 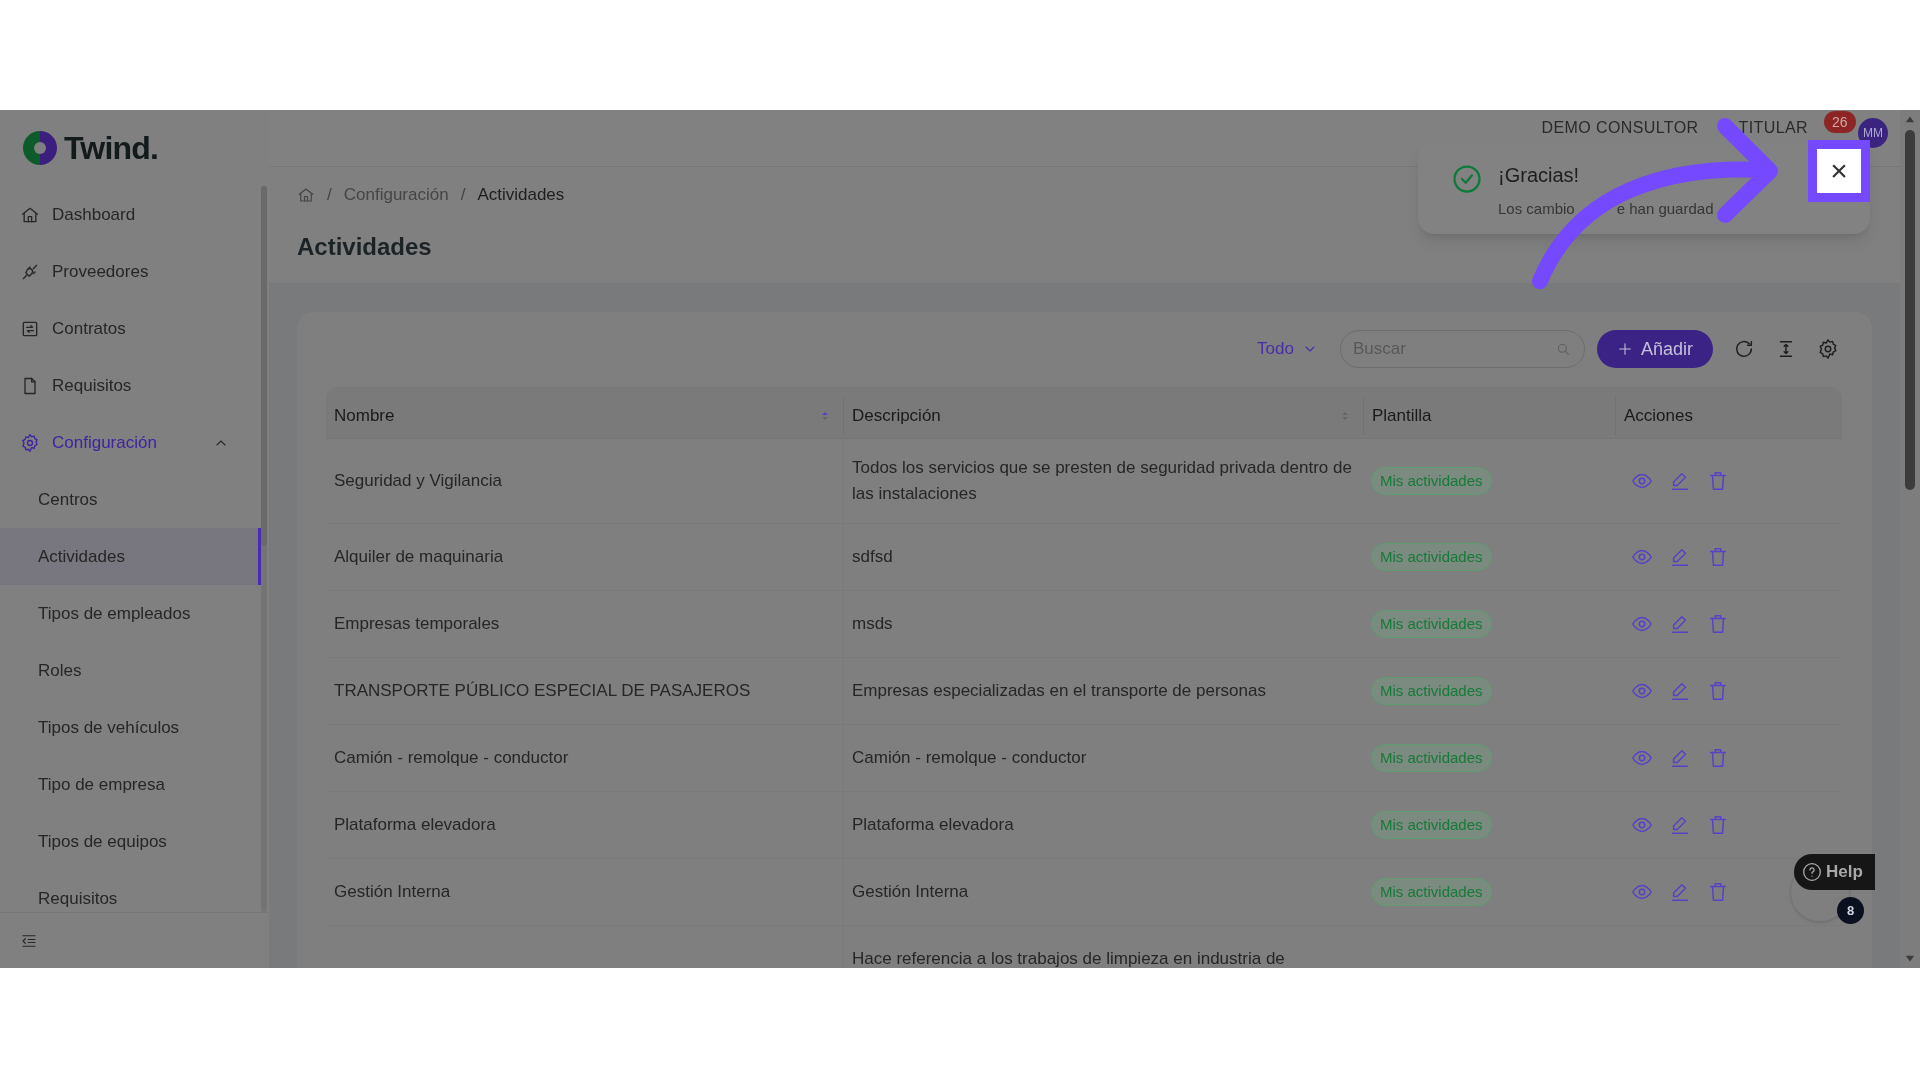 What do you see at coordinates (134, 841) in the screenshot?
I see `sidebar-item: Tipos de equipos` at bounding box center [134, 841].